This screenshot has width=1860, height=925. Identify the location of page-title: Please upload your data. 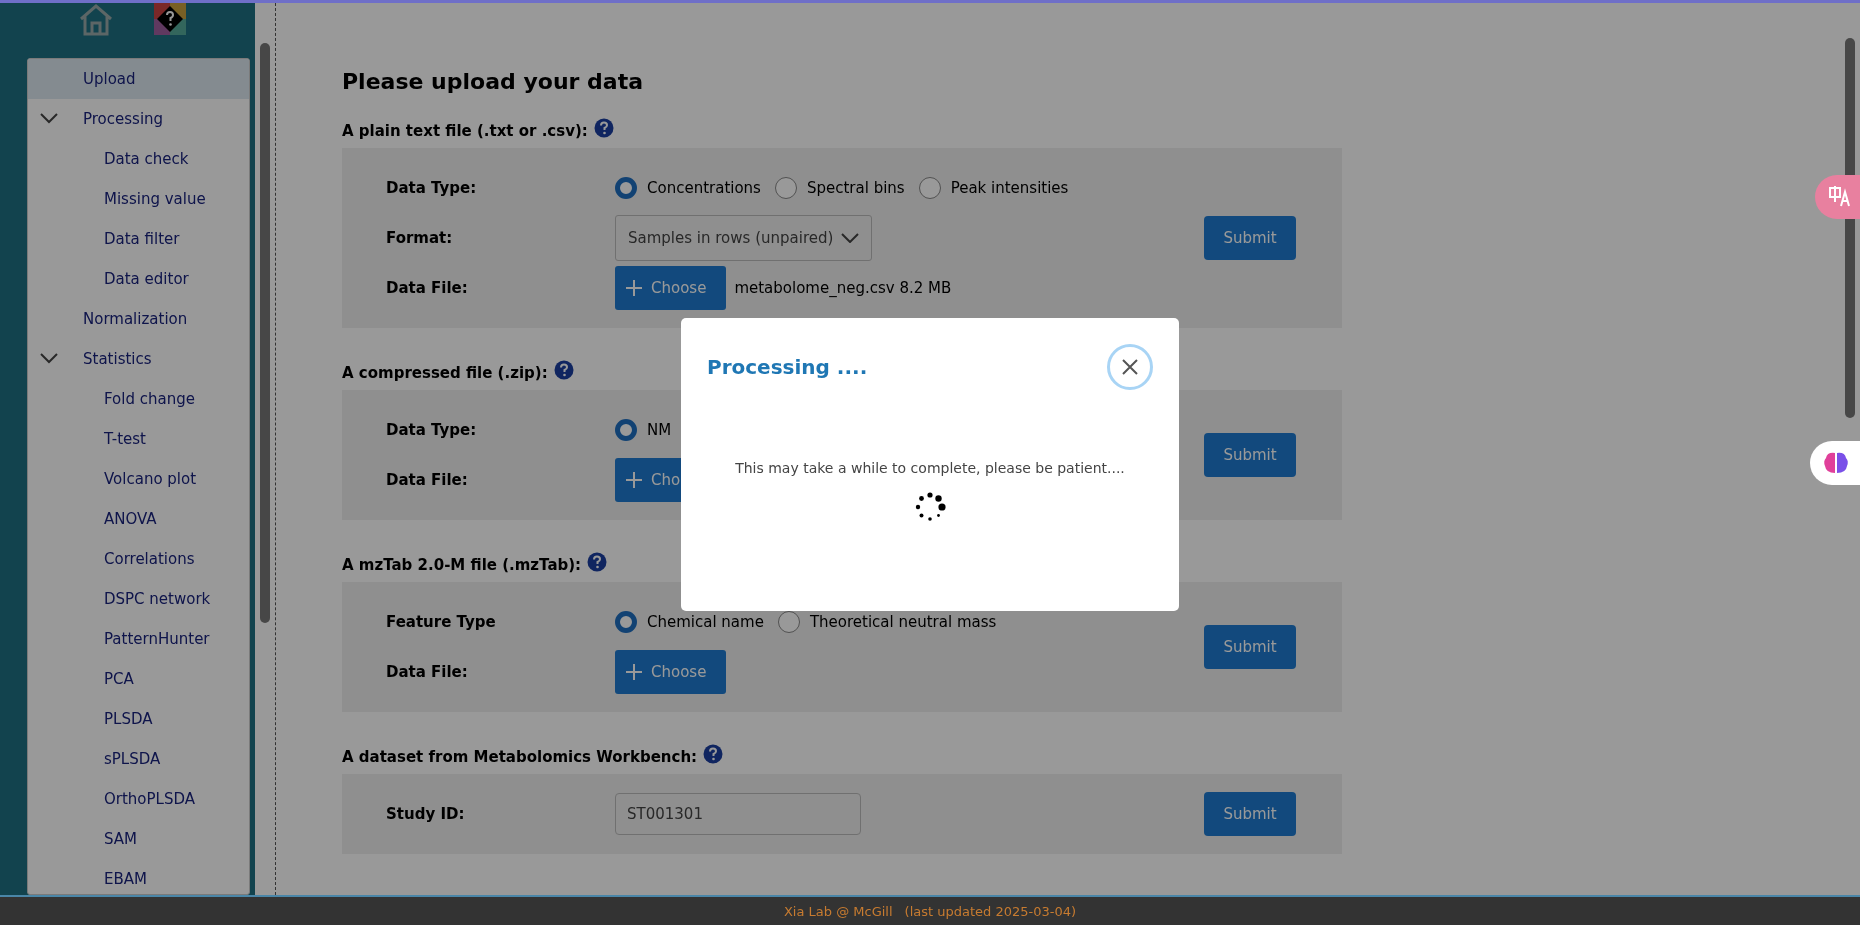
(493, 81).